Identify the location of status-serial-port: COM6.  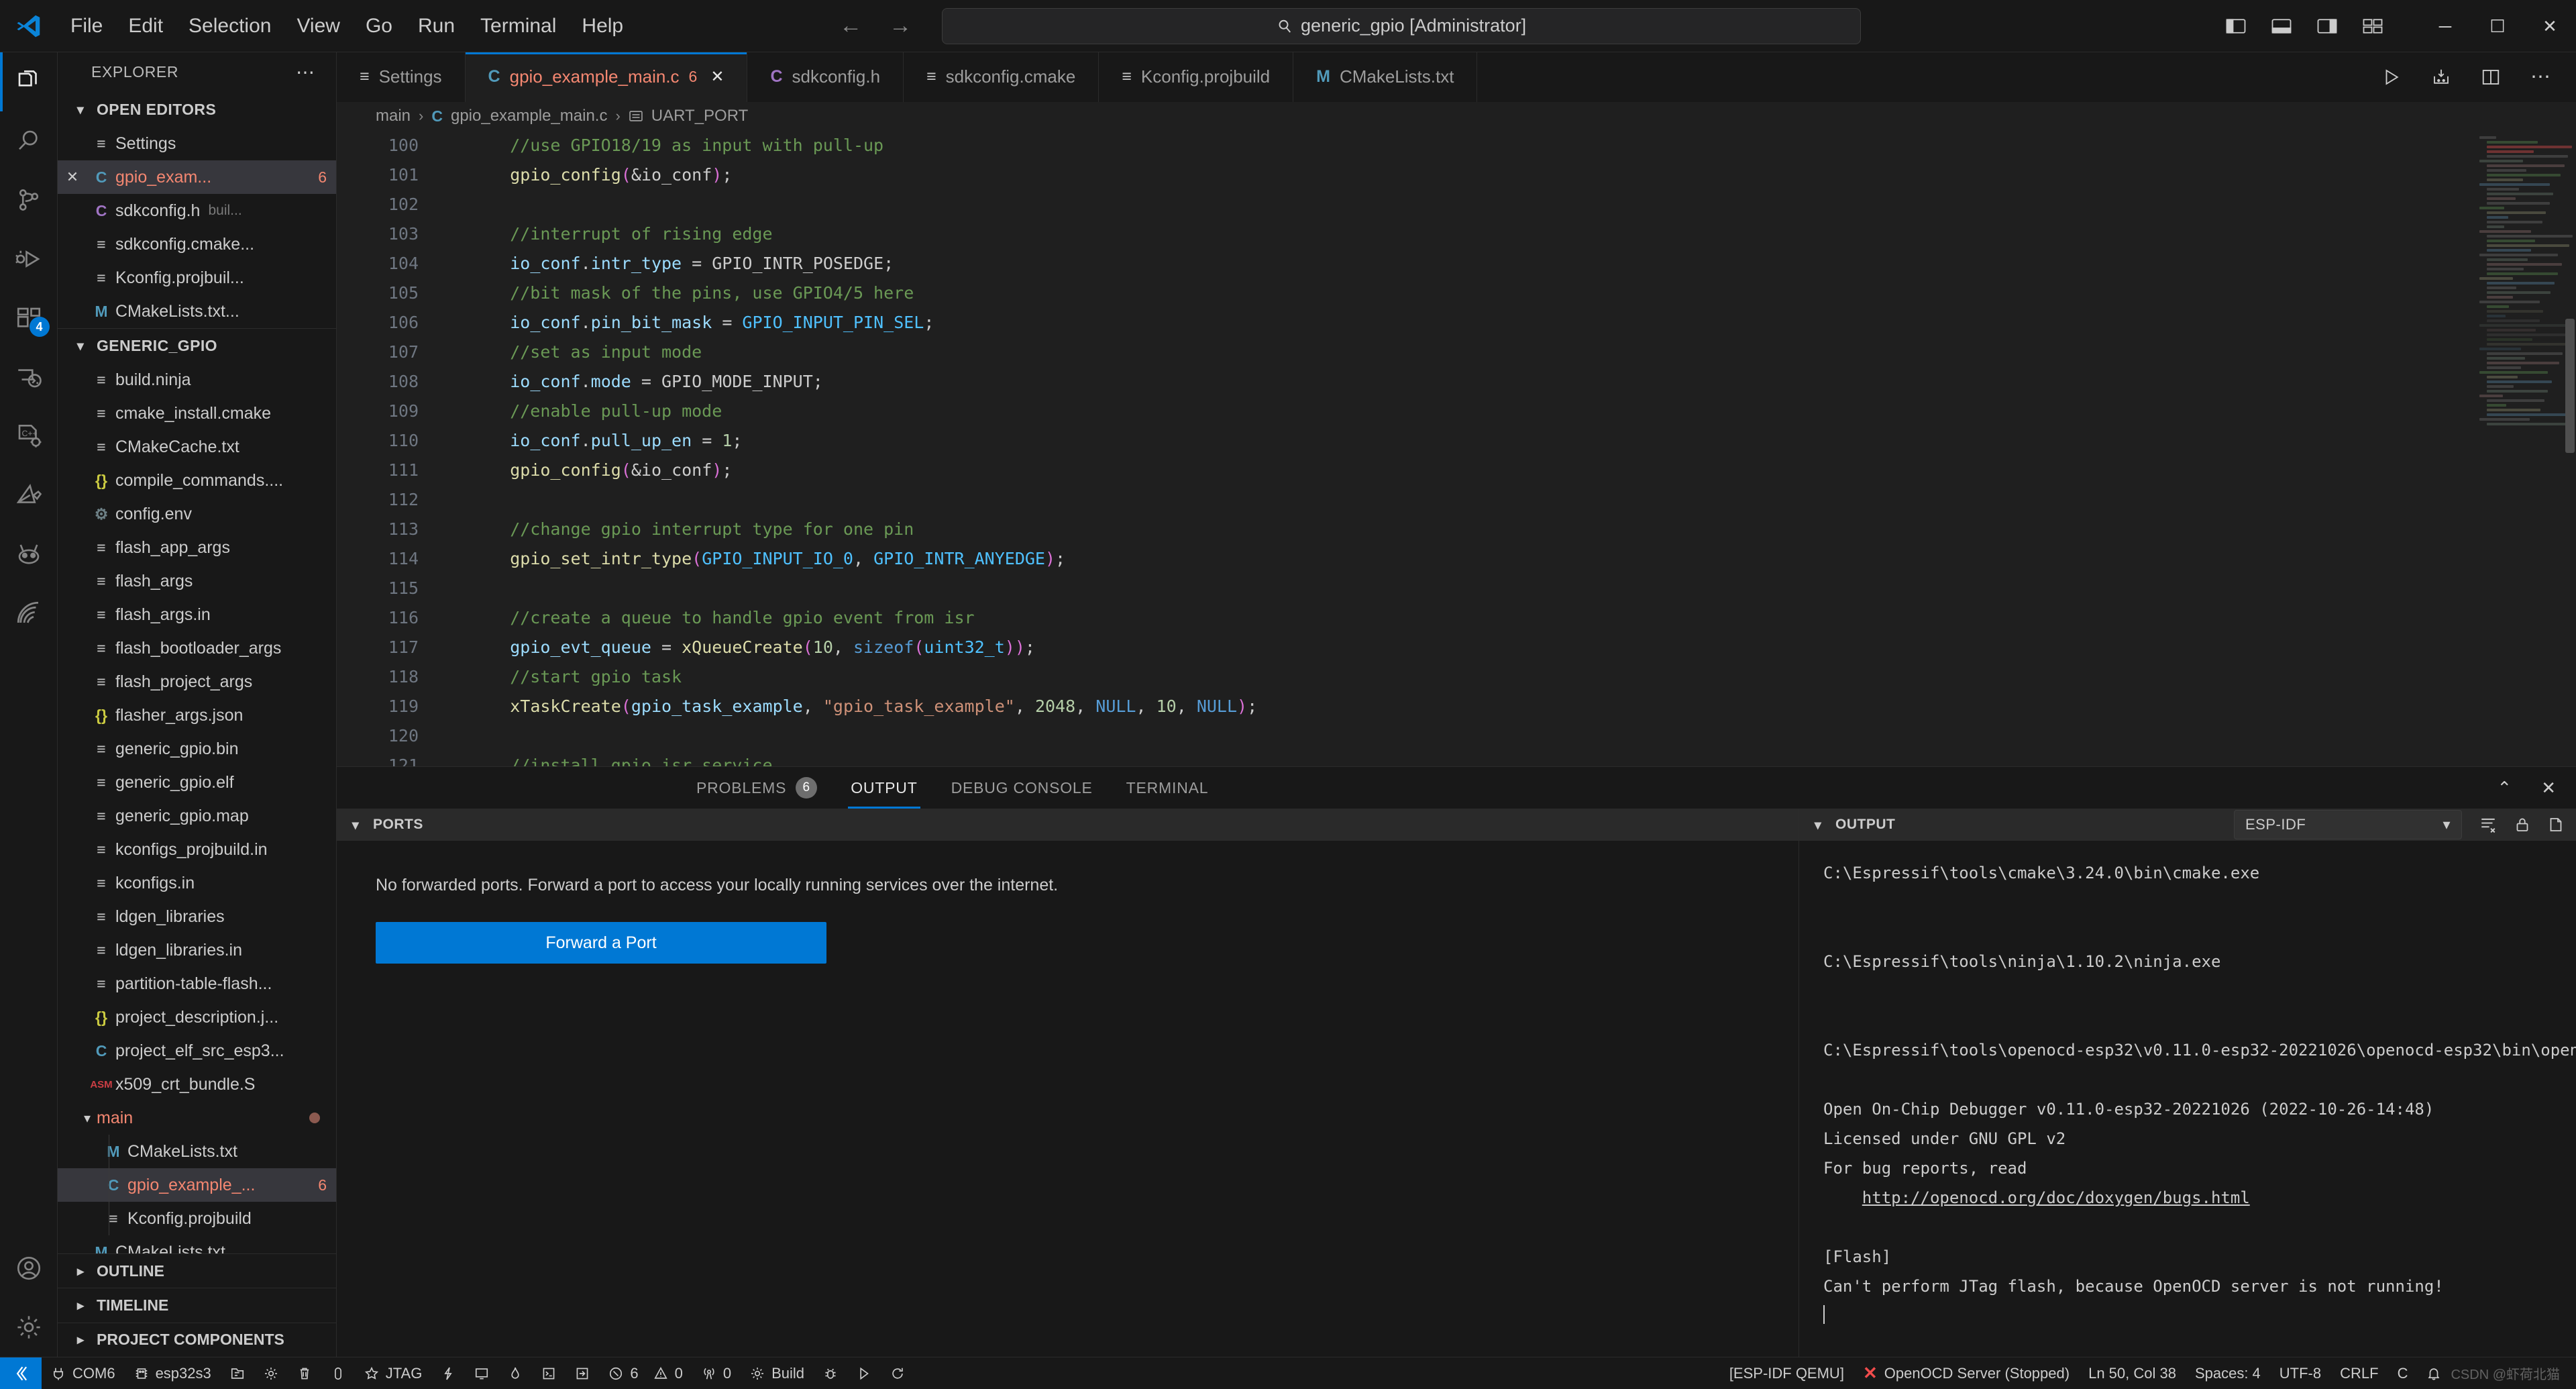
(83, 1373).